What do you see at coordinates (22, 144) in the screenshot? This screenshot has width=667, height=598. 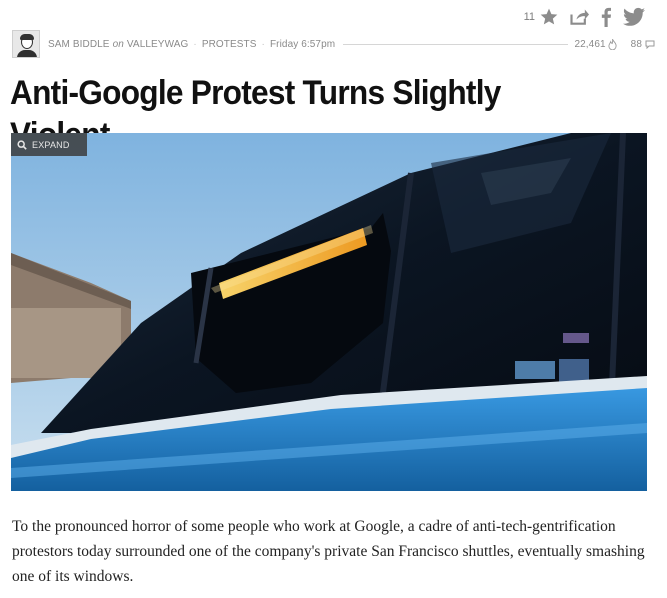 I see `search-icon` at bounding box center [22, 144].